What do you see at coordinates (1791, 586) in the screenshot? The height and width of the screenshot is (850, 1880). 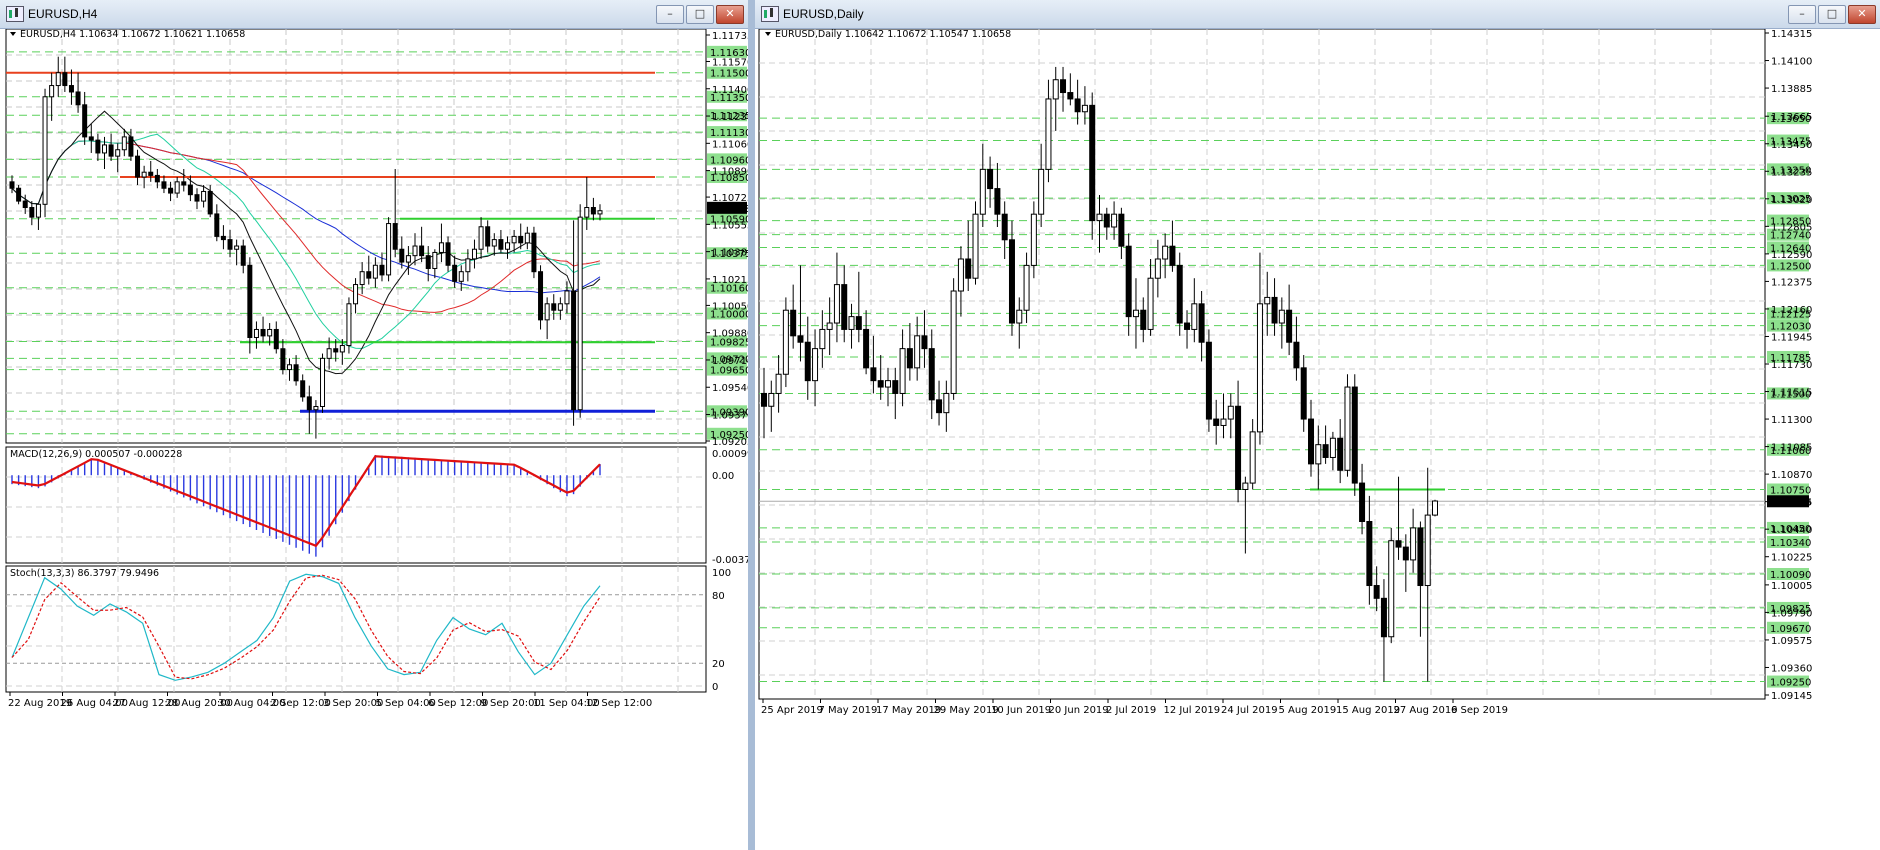 I see `y-axis-tick-label: 1.10005` at bounding box center [1791, 586].